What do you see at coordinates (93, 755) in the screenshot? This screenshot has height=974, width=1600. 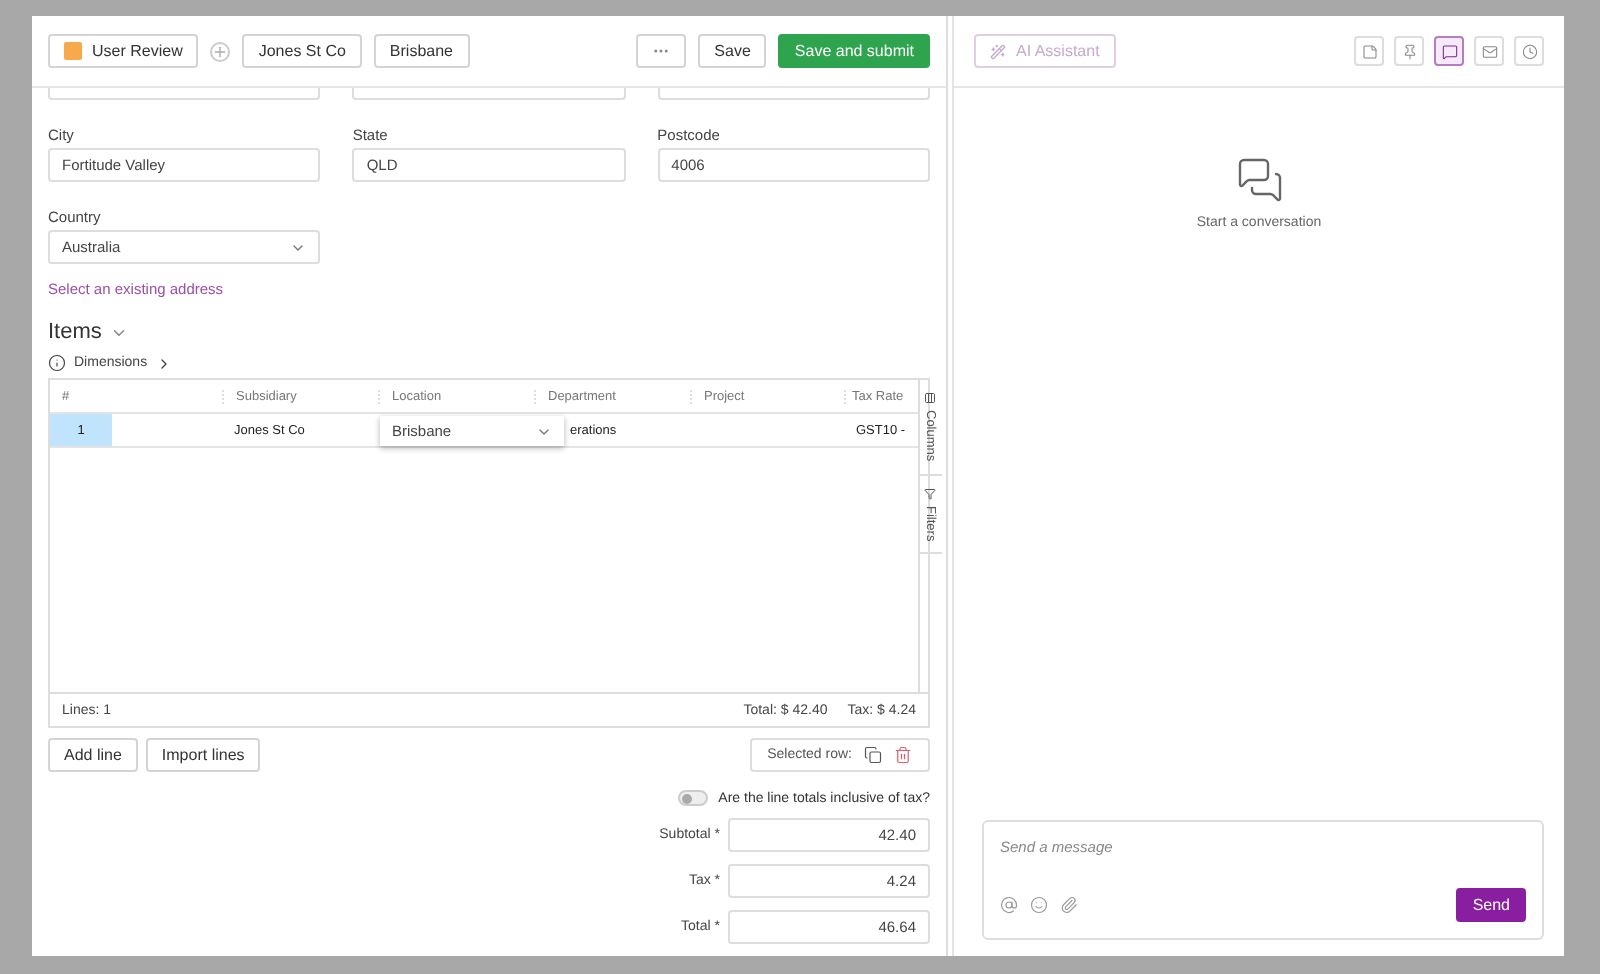 I see `add-line-button: Add line` at bounding box center [93, 755].